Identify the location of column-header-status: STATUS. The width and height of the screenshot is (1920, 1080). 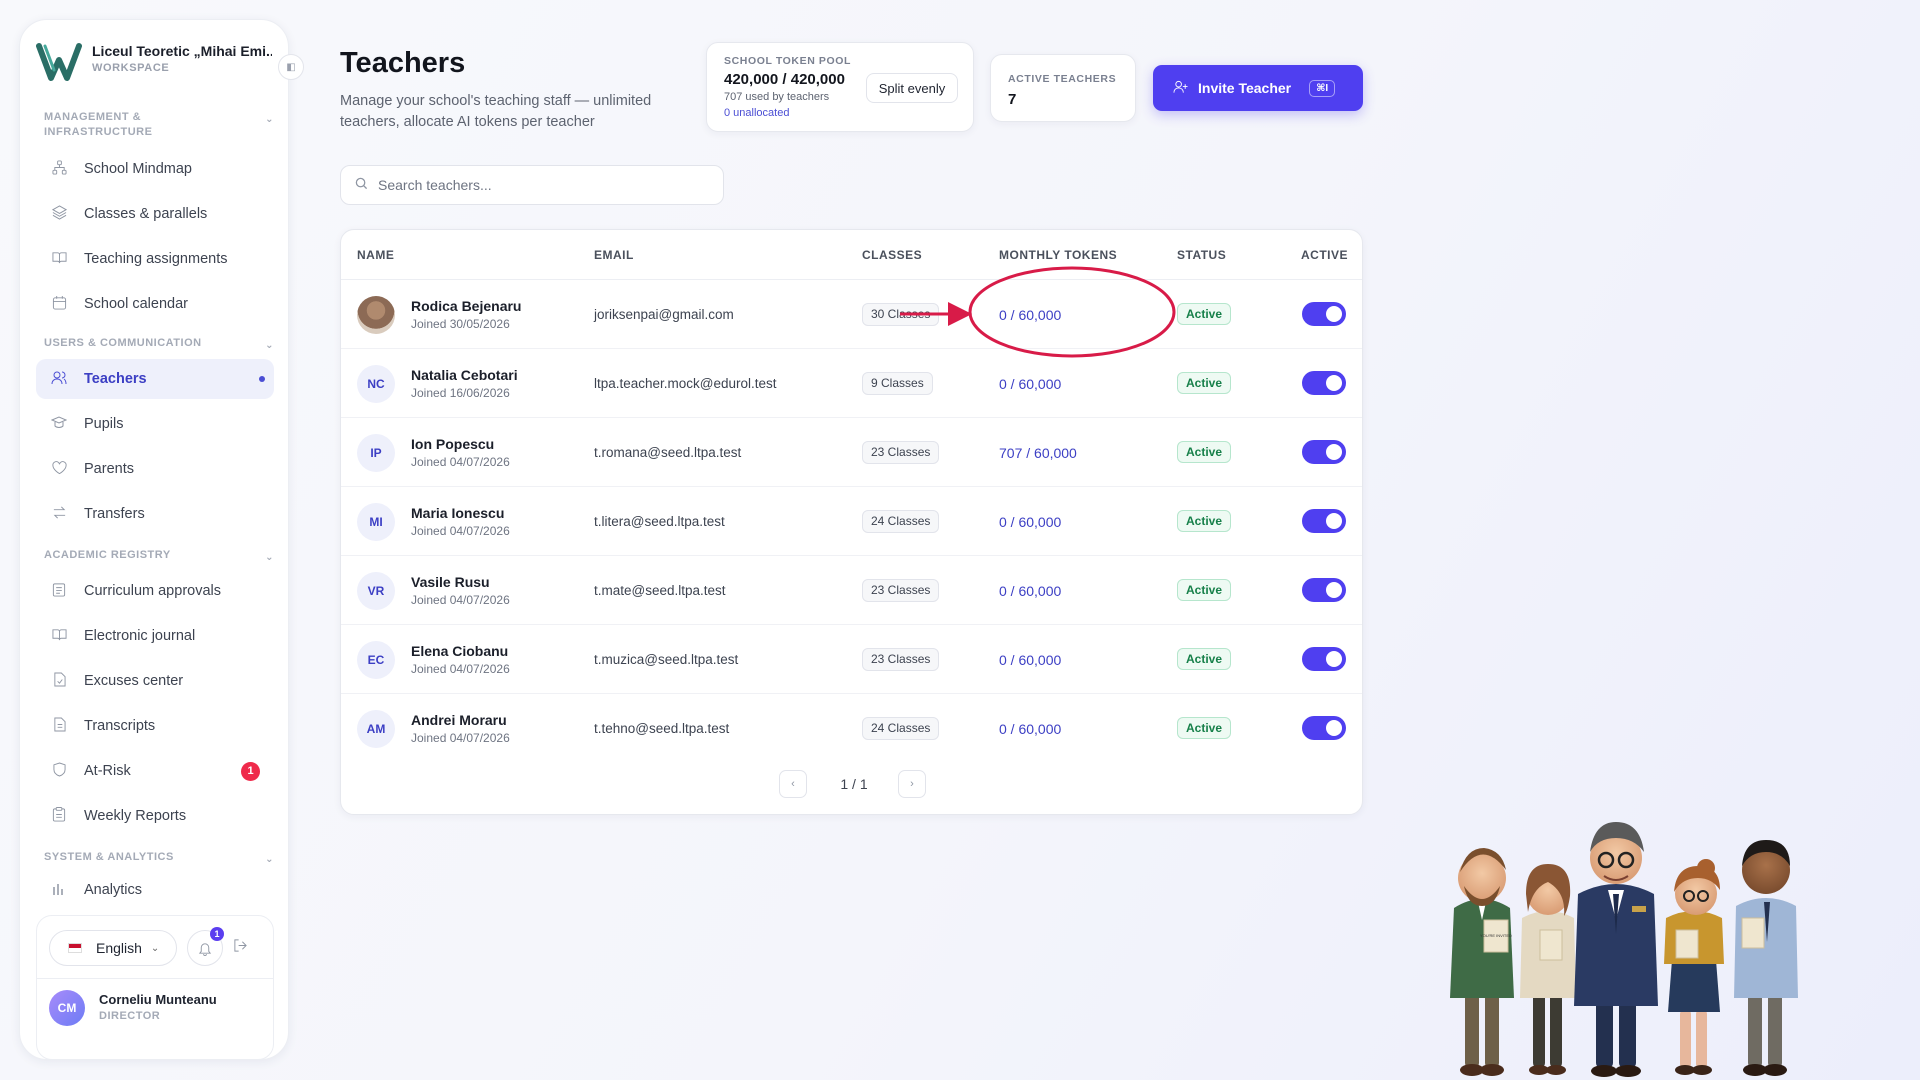
(1201, 255).